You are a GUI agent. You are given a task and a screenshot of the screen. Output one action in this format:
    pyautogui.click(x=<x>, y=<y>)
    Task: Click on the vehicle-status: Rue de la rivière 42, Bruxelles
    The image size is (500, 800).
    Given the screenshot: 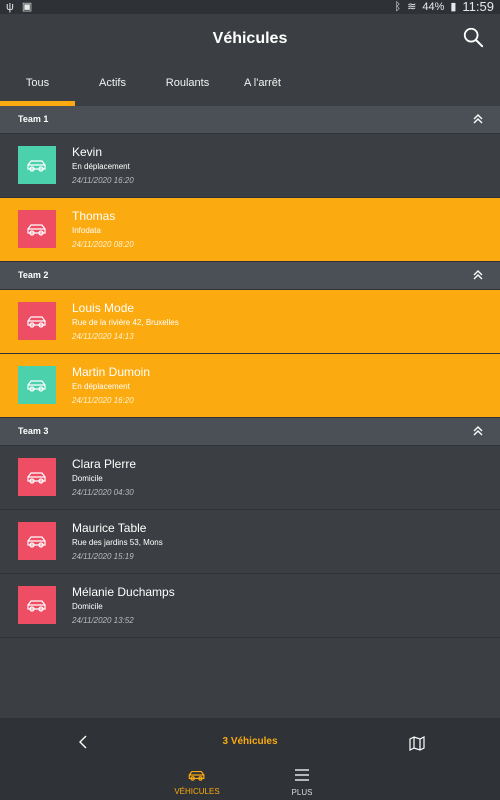 What is the action you would take?
    pyautogui.click(x=125, y=322)
    